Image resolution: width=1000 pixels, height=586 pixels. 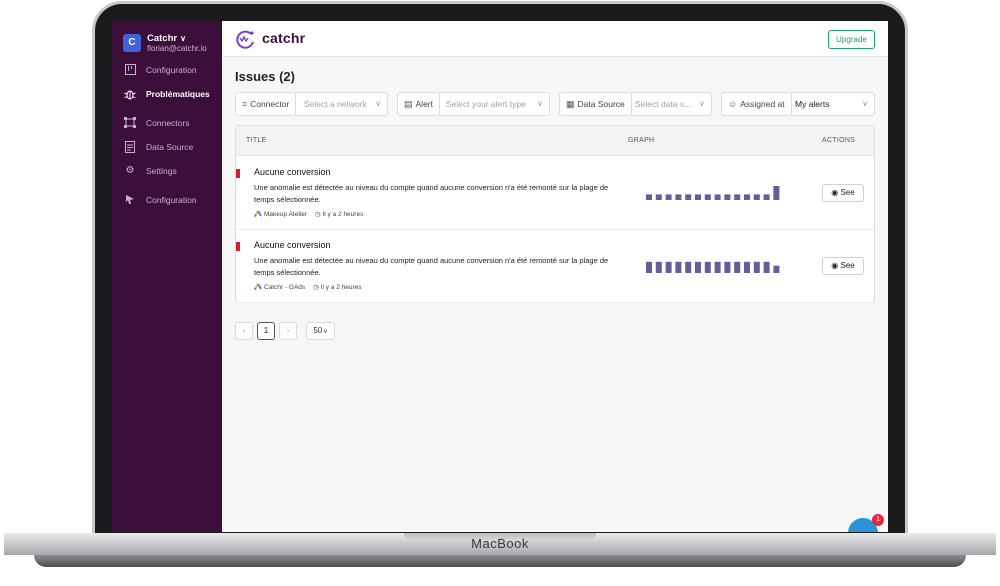 What do you see at coordinates (130, 123) in the screenshot?
I see `connector-icon` at bounding box center [130, 123].